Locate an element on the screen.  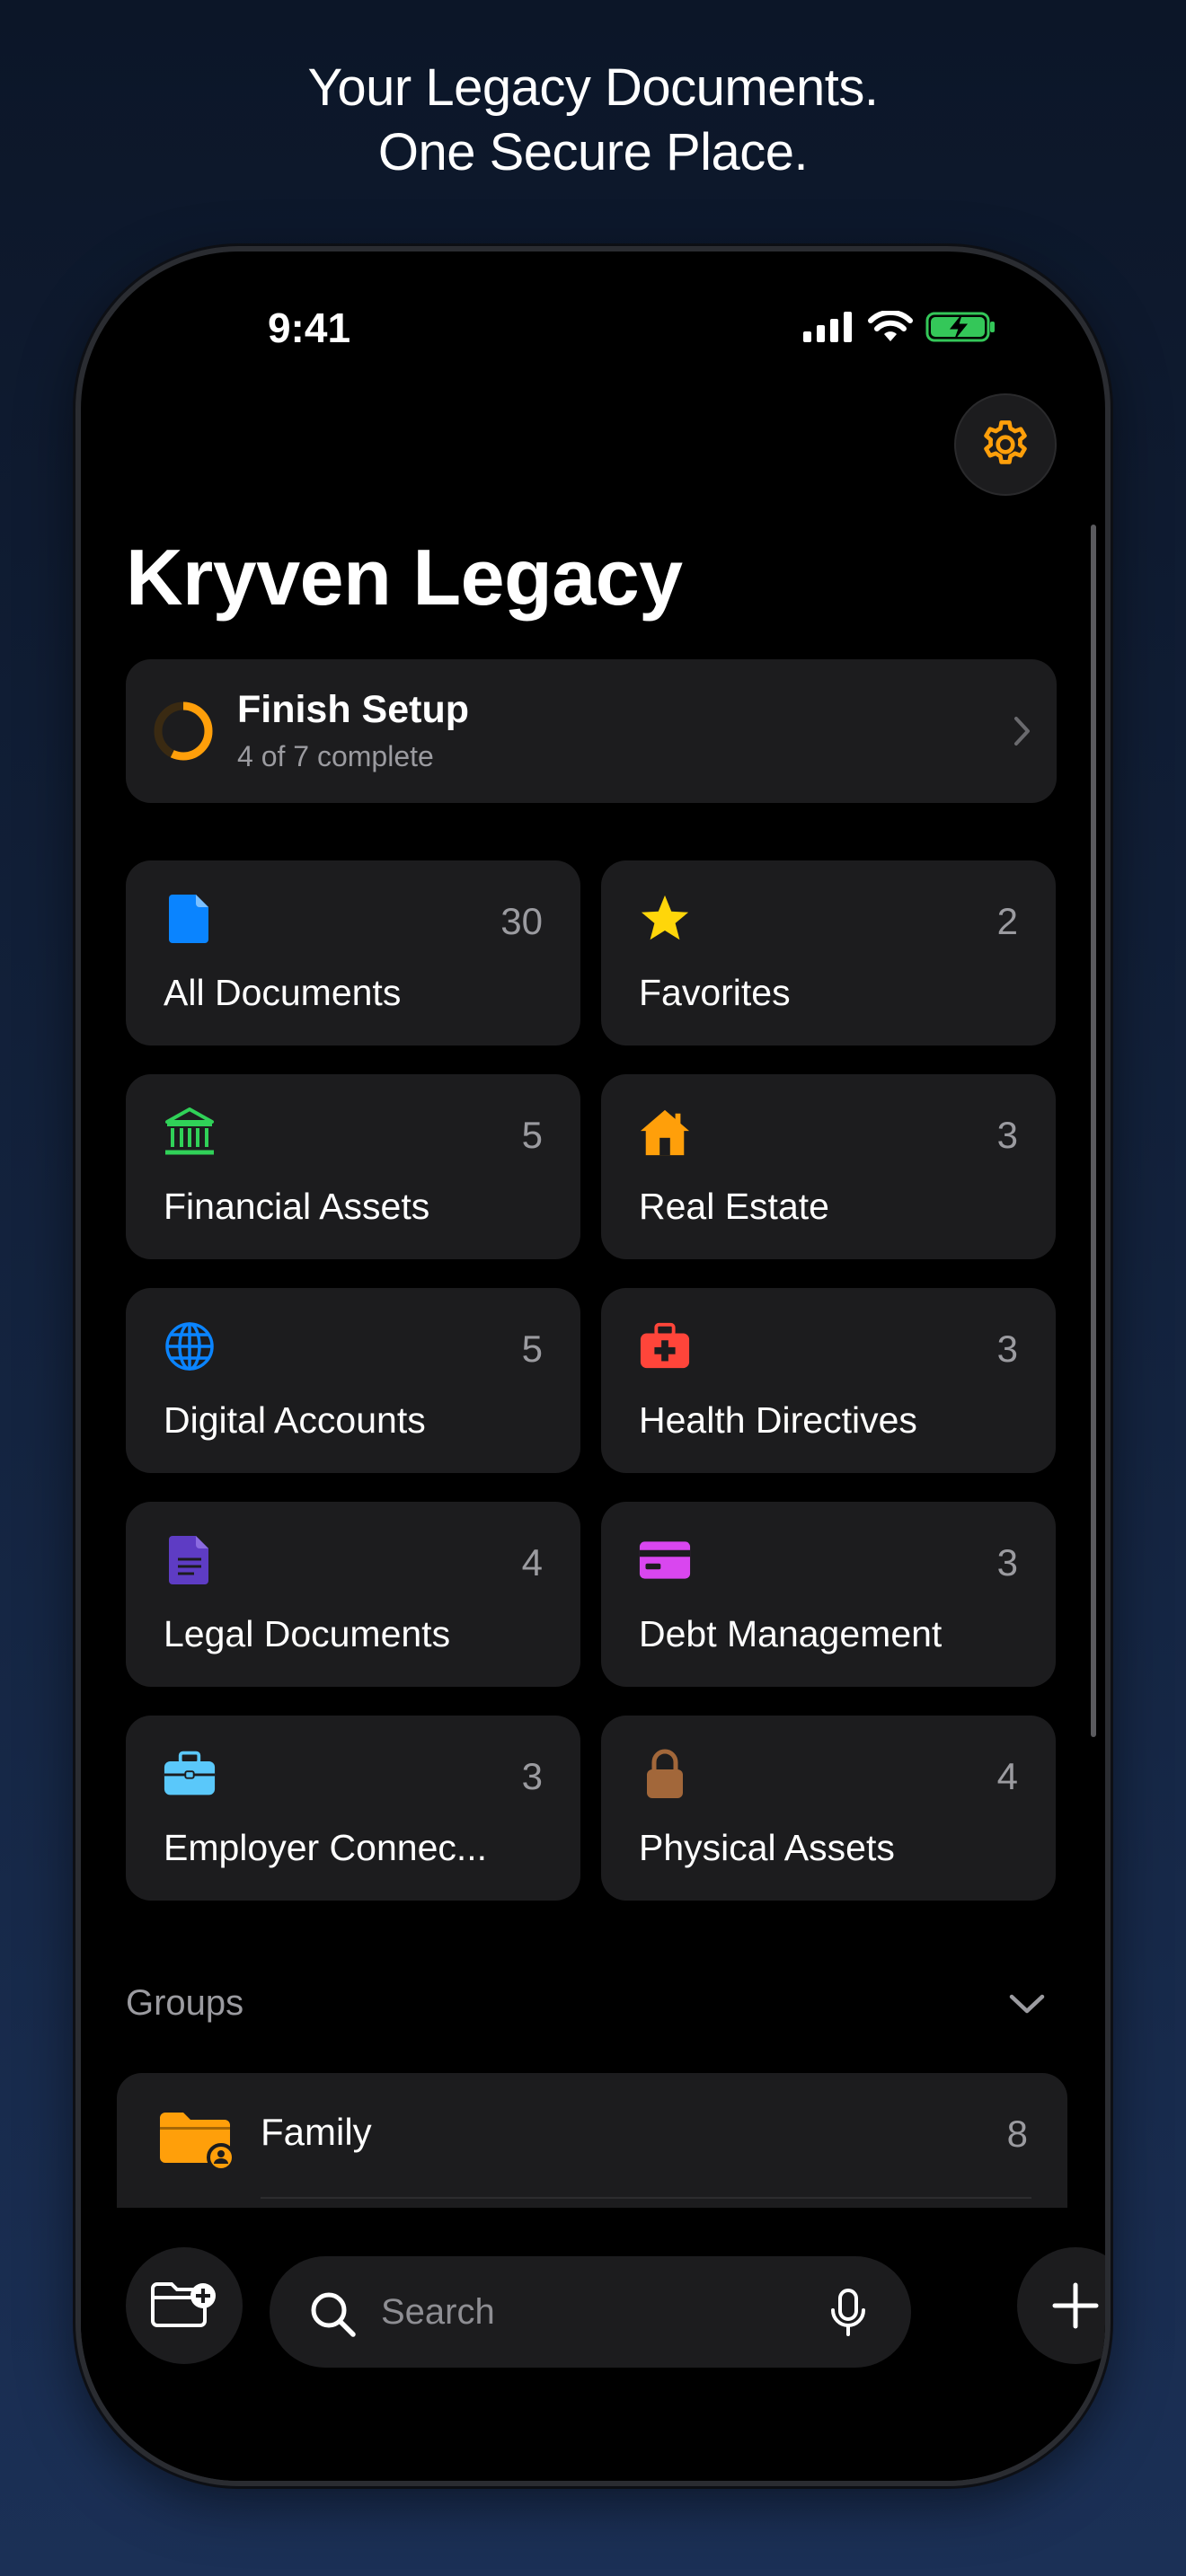
page-title: Kryven Legacy is located at coordinates (404, 577).